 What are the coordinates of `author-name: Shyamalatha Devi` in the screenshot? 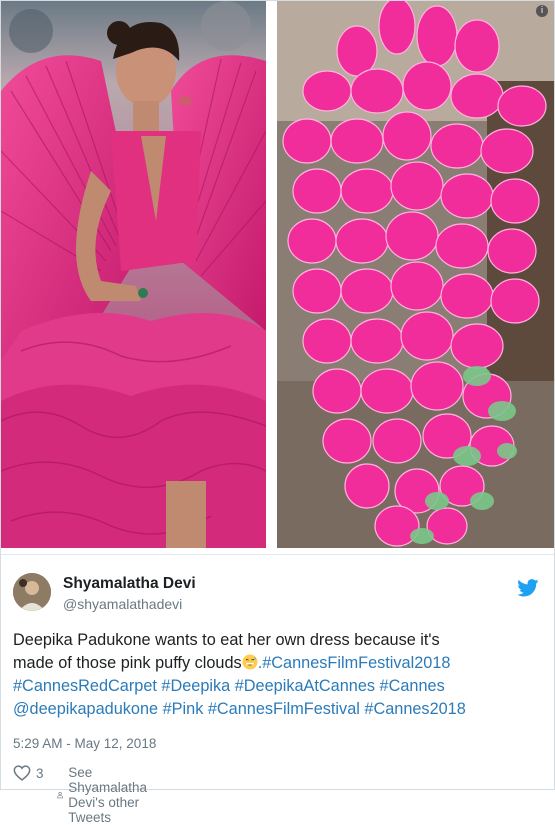 It's located at (129, 584).